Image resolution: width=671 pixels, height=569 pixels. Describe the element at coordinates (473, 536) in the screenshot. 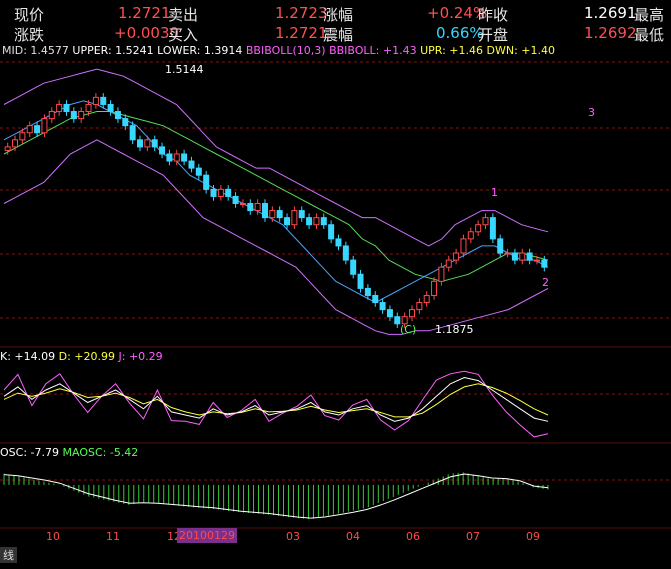

I see `x-tick-07: 07` at that location.